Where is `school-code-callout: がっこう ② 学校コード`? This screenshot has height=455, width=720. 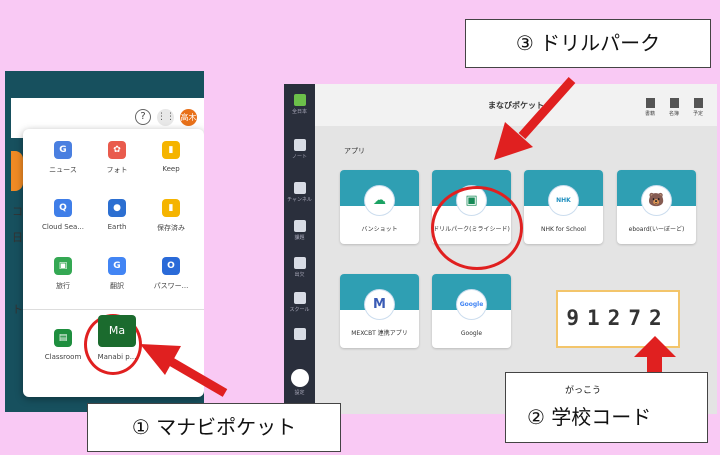
school-code-callout: がっこう ② 学校コード is located at coordinates (606, 407).